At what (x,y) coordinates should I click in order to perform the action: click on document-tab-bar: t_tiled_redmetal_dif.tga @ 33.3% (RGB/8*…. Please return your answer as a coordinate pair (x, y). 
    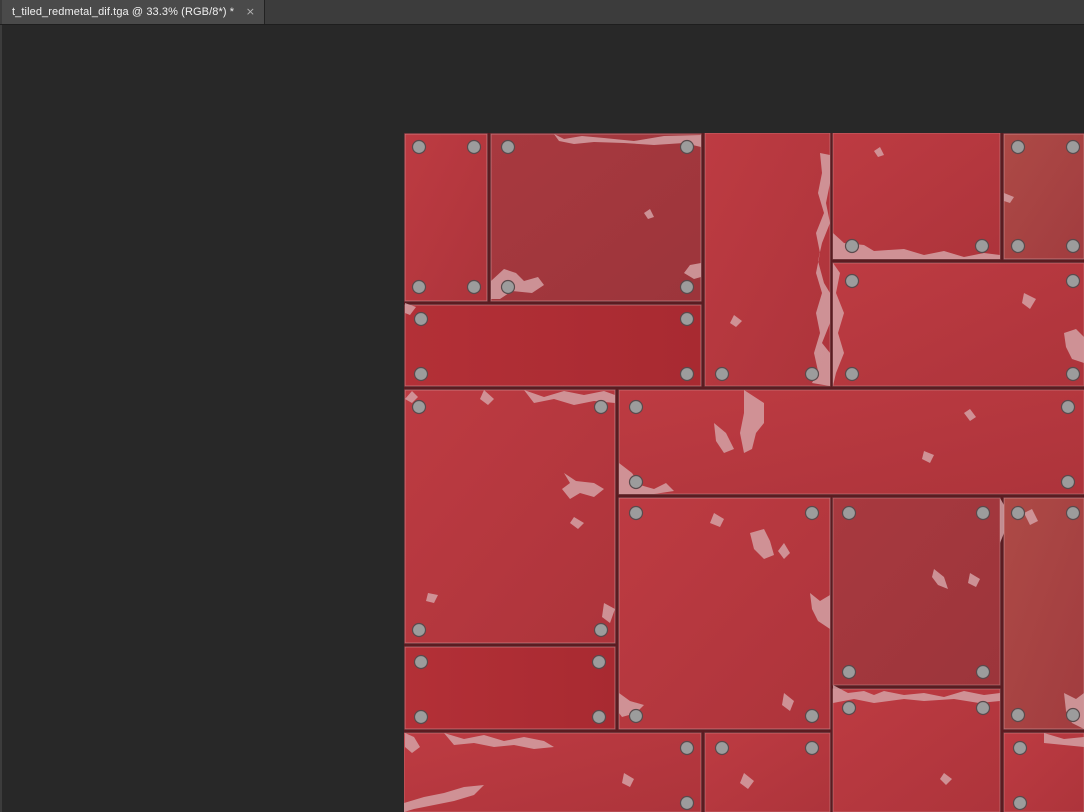
    Looking at the image, I should click on (542, 12).